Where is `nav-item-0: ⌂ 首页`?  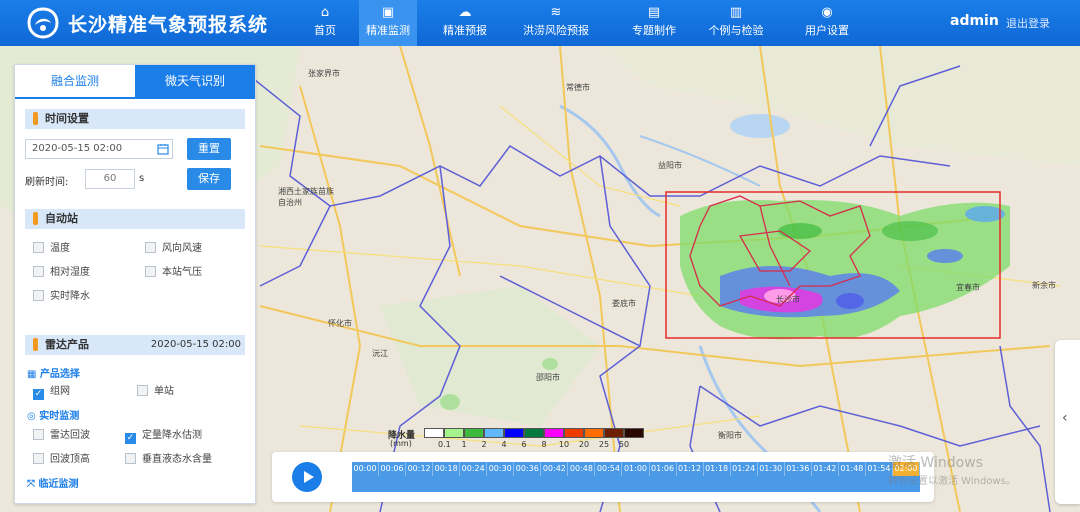
nav-item-0: ⌂ 首页 is located at coordinates (325, 23).